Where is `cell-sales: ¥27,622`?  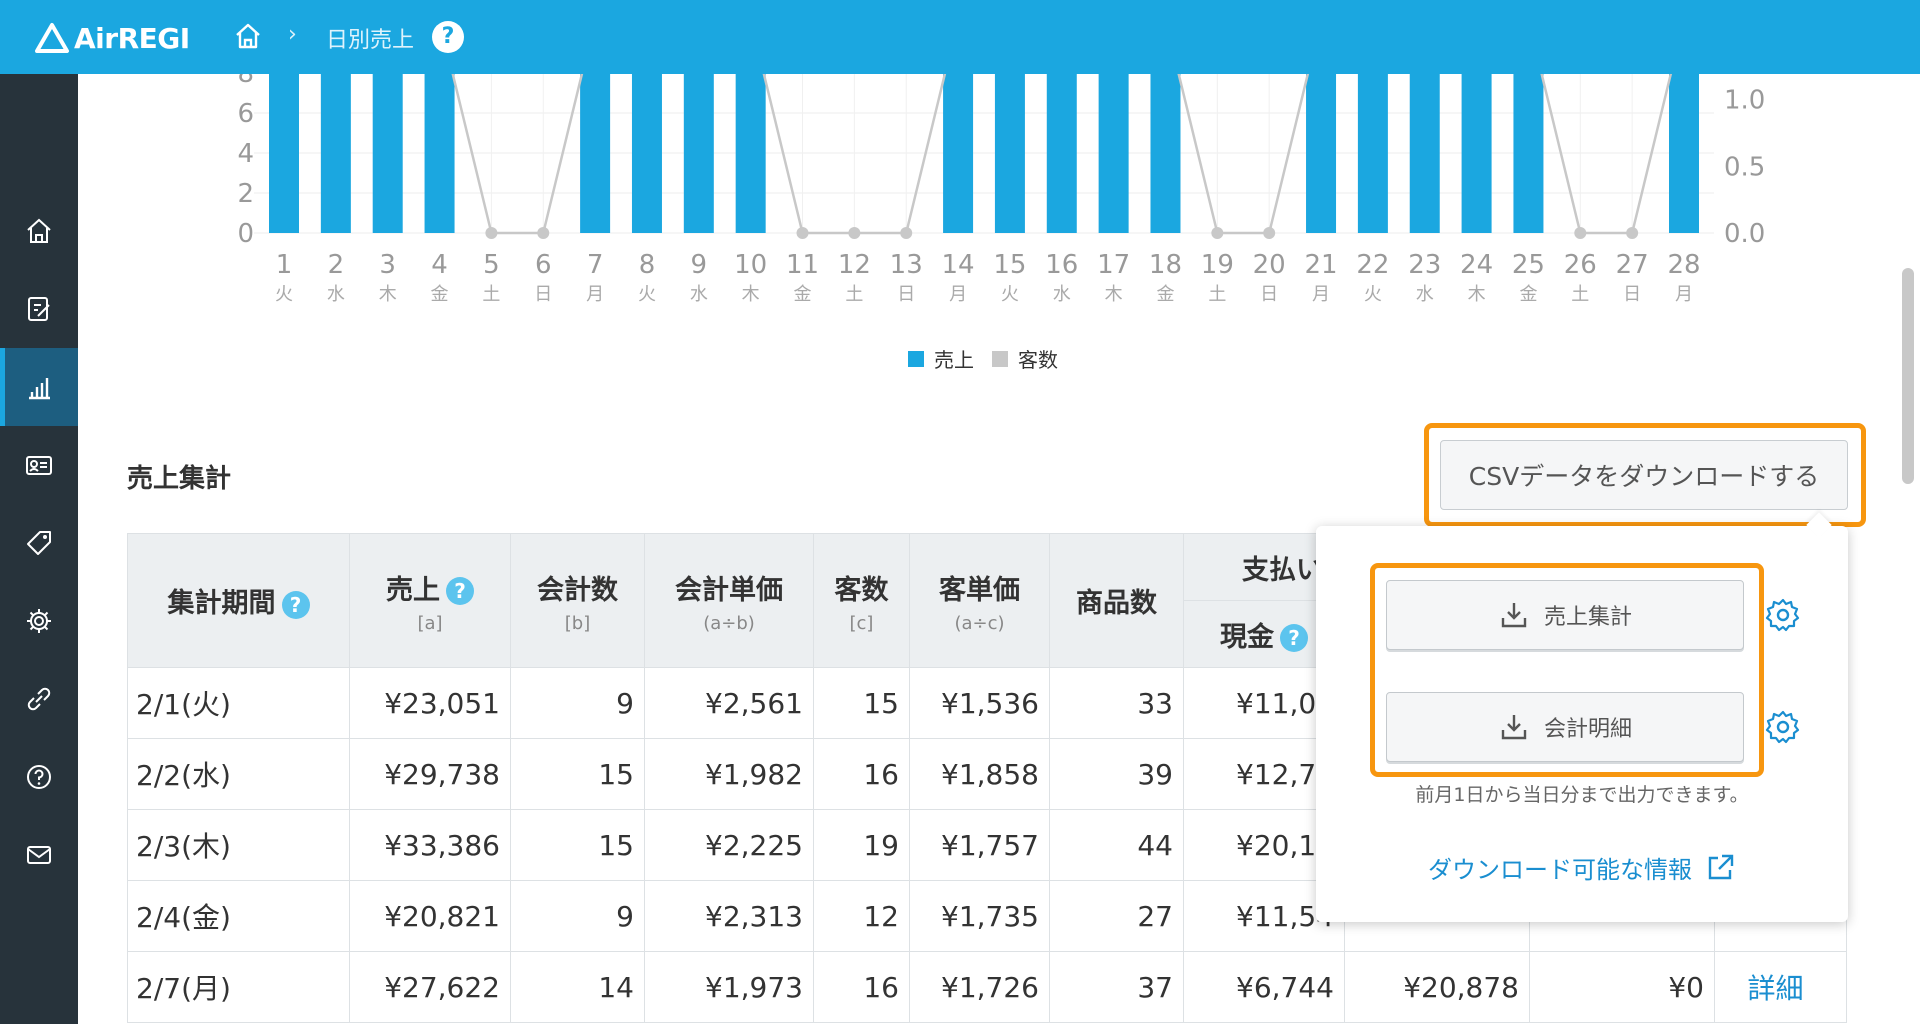
cell-sales: ¥27,622 is located at coordinates (430, 987).